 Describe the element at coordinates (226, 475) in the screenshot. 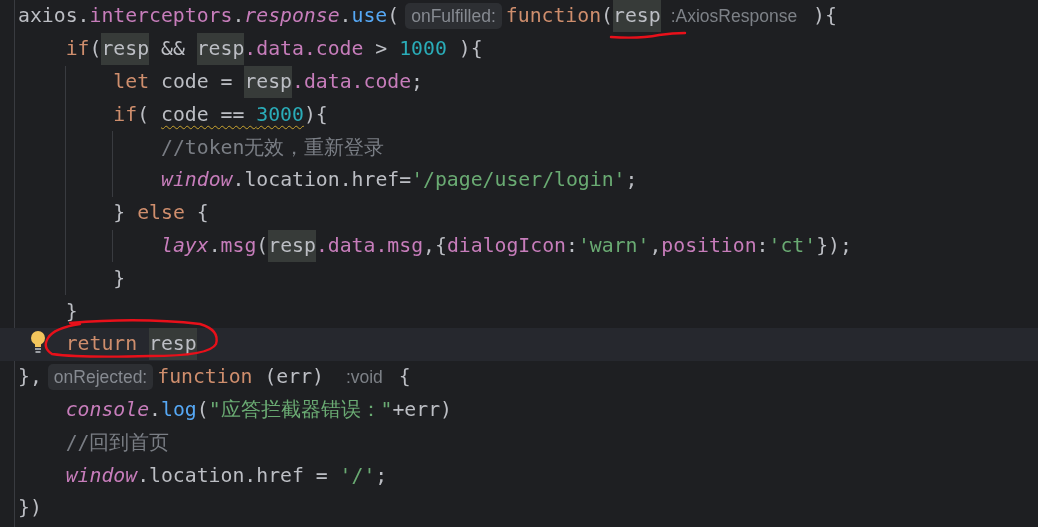

I see `code-line: window.location.href = '/';` at that location.